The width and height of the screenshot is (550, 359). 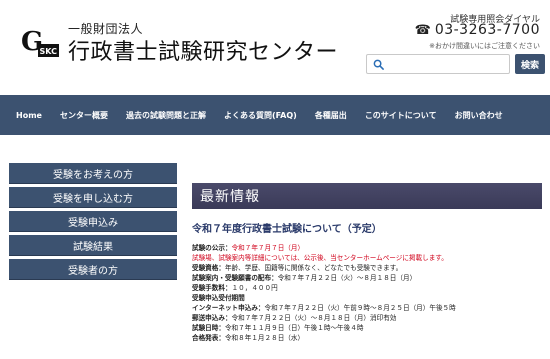 What do you see at coordinates (254, 288) in the screenshot?
I see `line-value: １０，４００円` at bounding box center [254, 288].